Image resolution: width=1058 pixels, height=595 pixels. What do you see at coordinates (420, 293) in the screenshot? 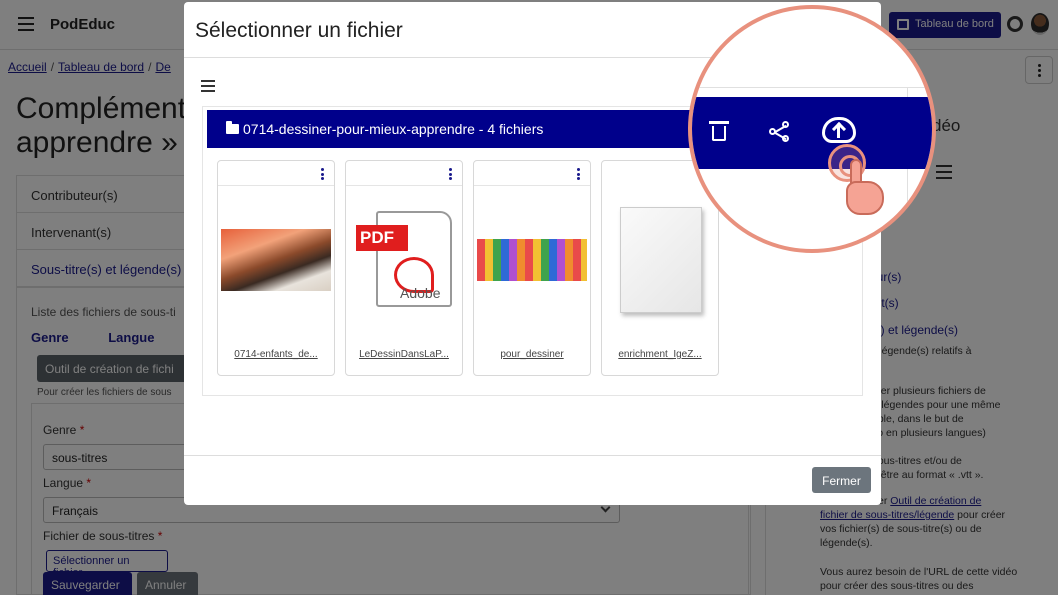
I see `pdf-brand: Adobe` at bounding box center [420, 293].